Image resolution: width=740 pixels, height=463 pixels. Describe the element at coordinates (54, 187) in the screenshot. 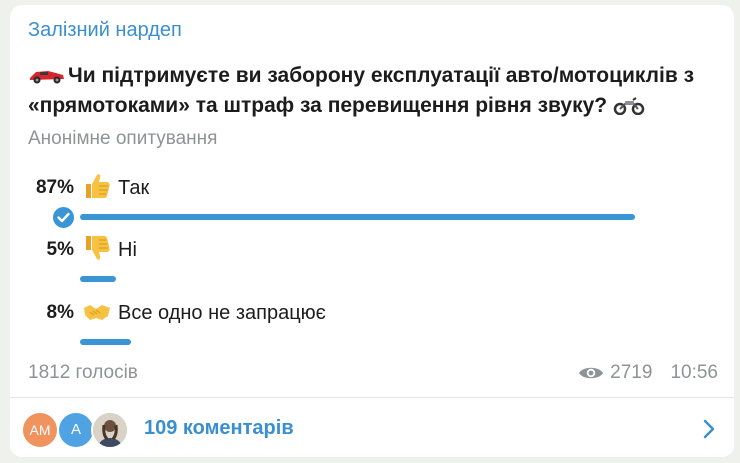

I see `option-percent: 87%` at that location.